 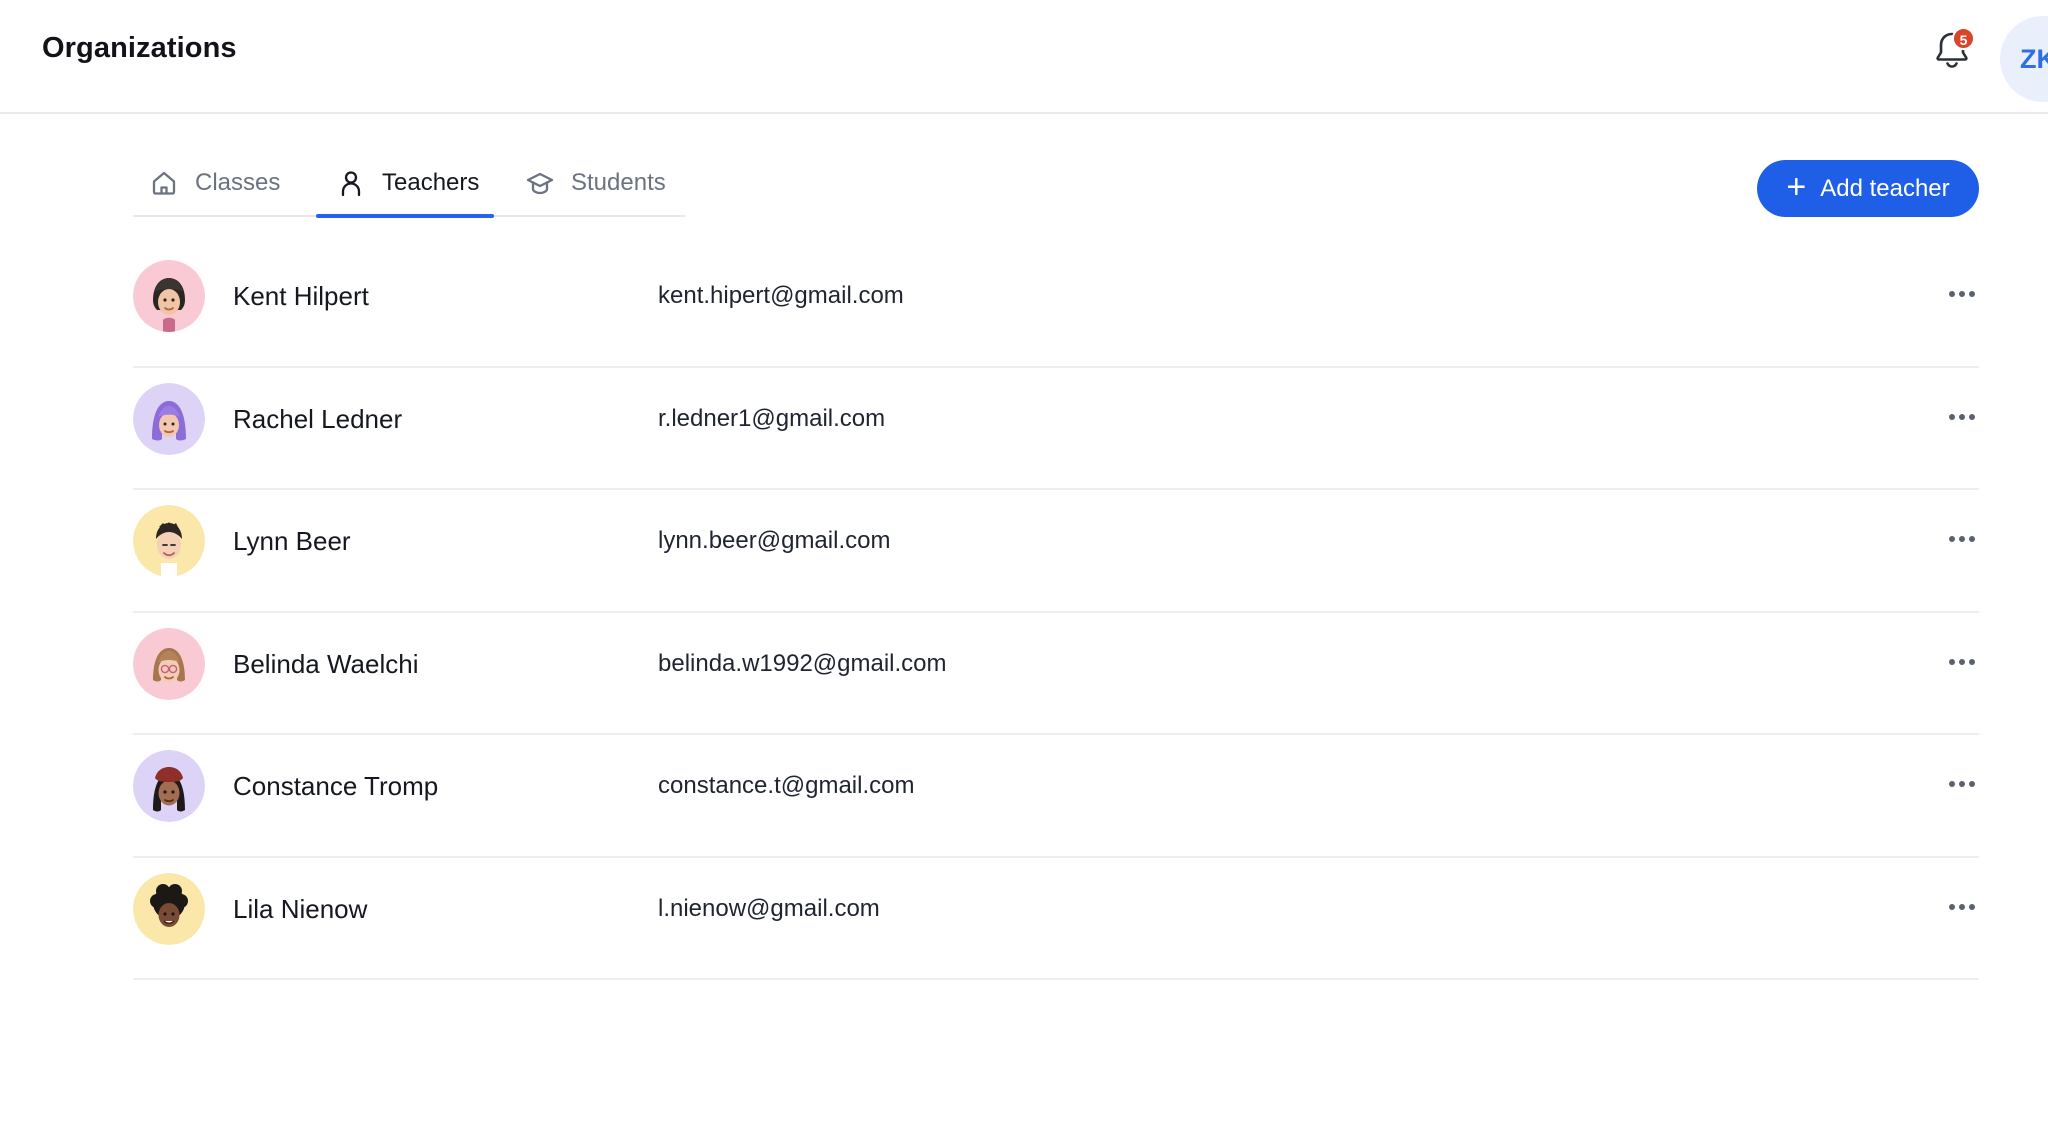 What do you see at coordinates (292, 541) in the screenshot?
I see `teacher-name: Lynn Beer` at bounding box center [292, 541].